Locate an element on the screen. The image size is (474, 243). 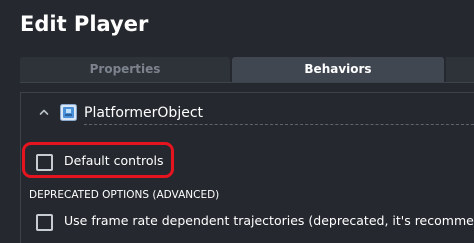
behavior-name-field: PlatformerObject is located at coordinates (279, 113).